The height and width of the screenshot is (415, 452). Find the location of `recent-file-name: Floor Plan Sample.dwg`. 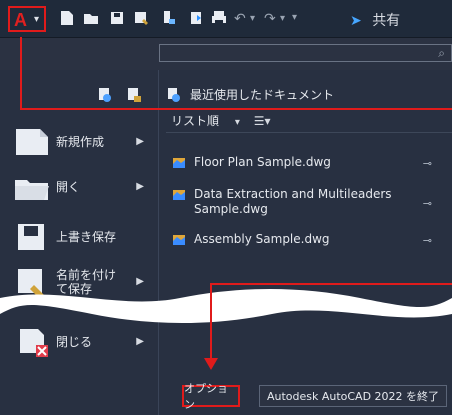

recent-file-name: Floor Plan Sample.dwg is located at coordinates (262, 162).